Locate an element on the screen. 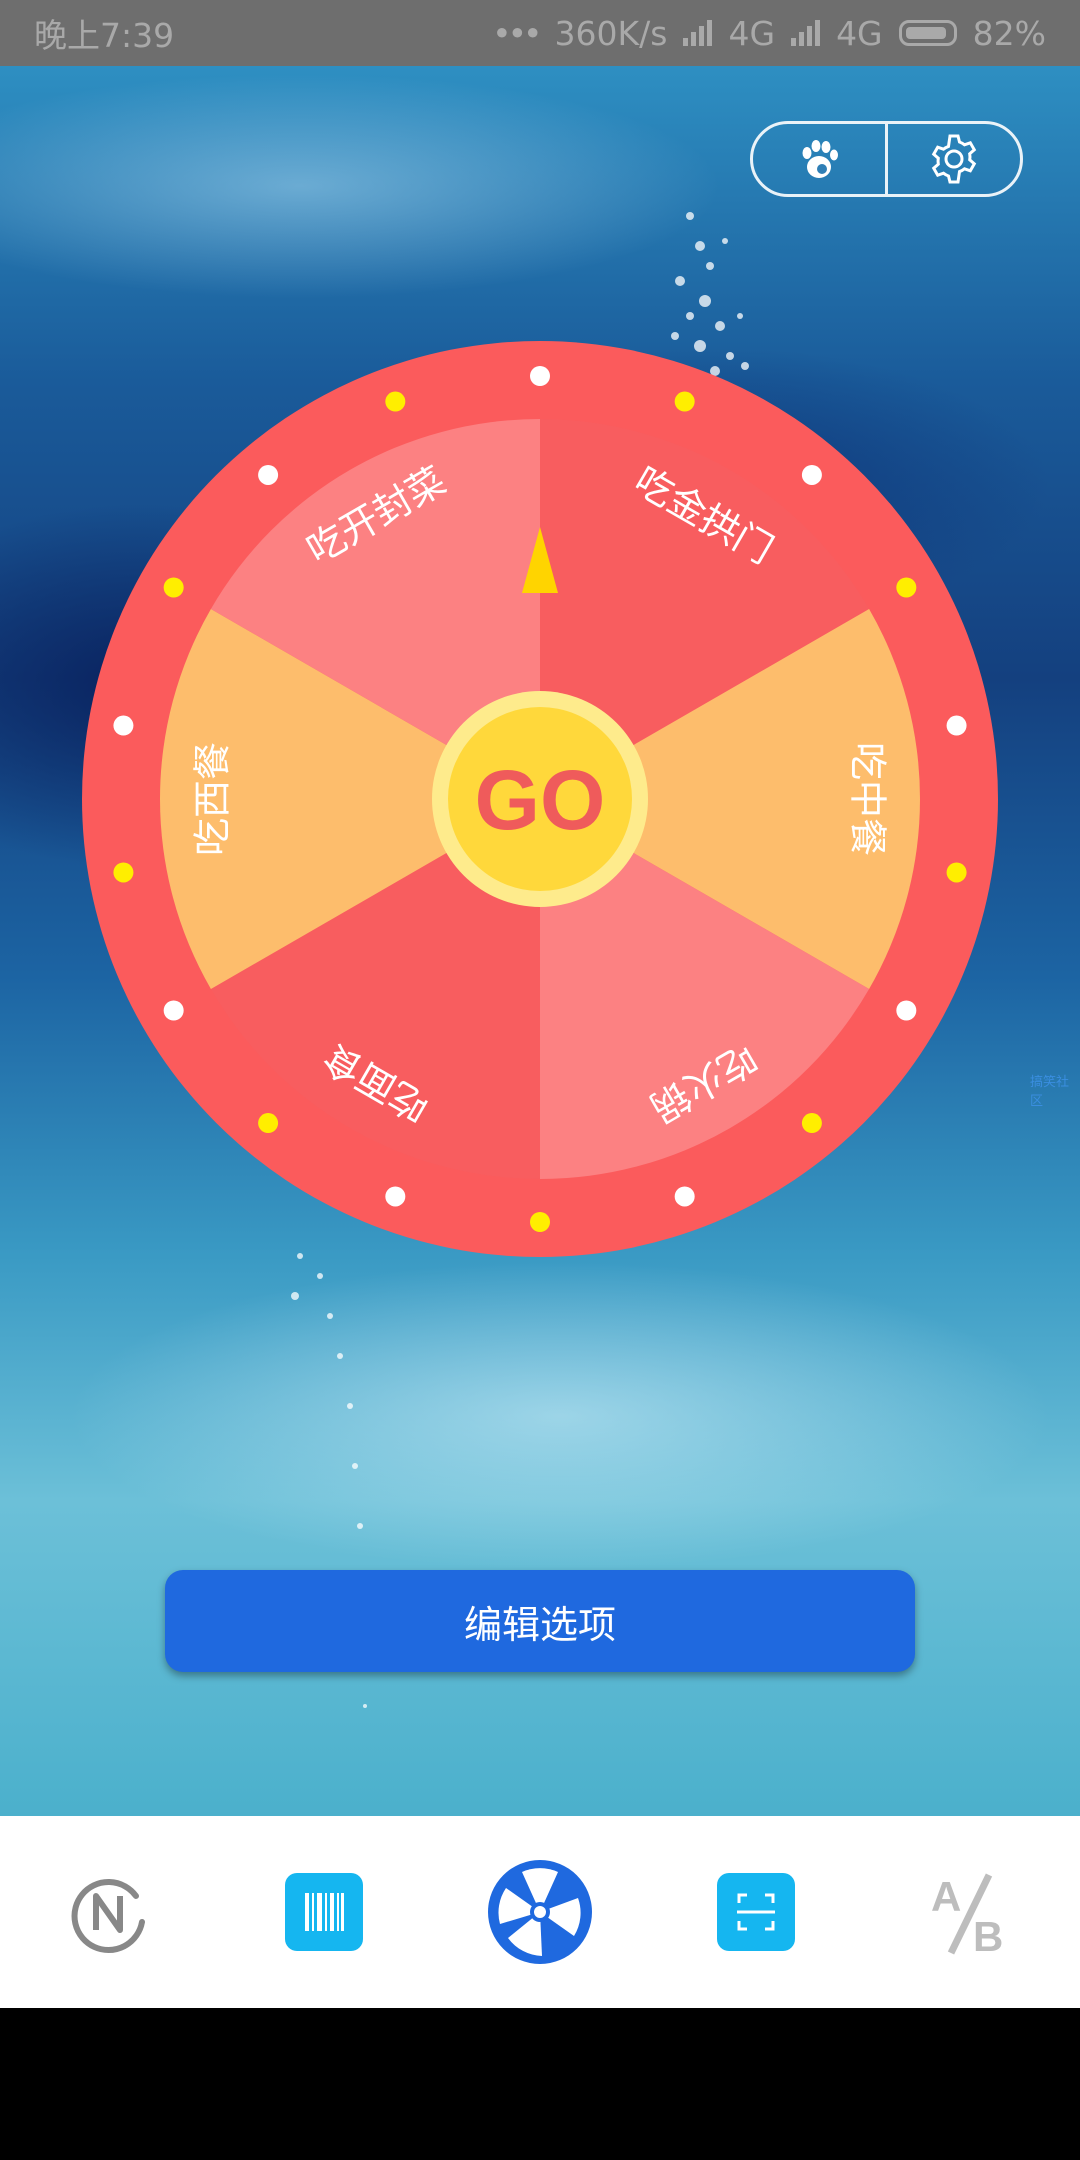 This screenshot has height=2160, width=1080. status-bar: 晚上7:39 ••• 360K/s 4G 4G 82% is located at coordinates (540, 33).